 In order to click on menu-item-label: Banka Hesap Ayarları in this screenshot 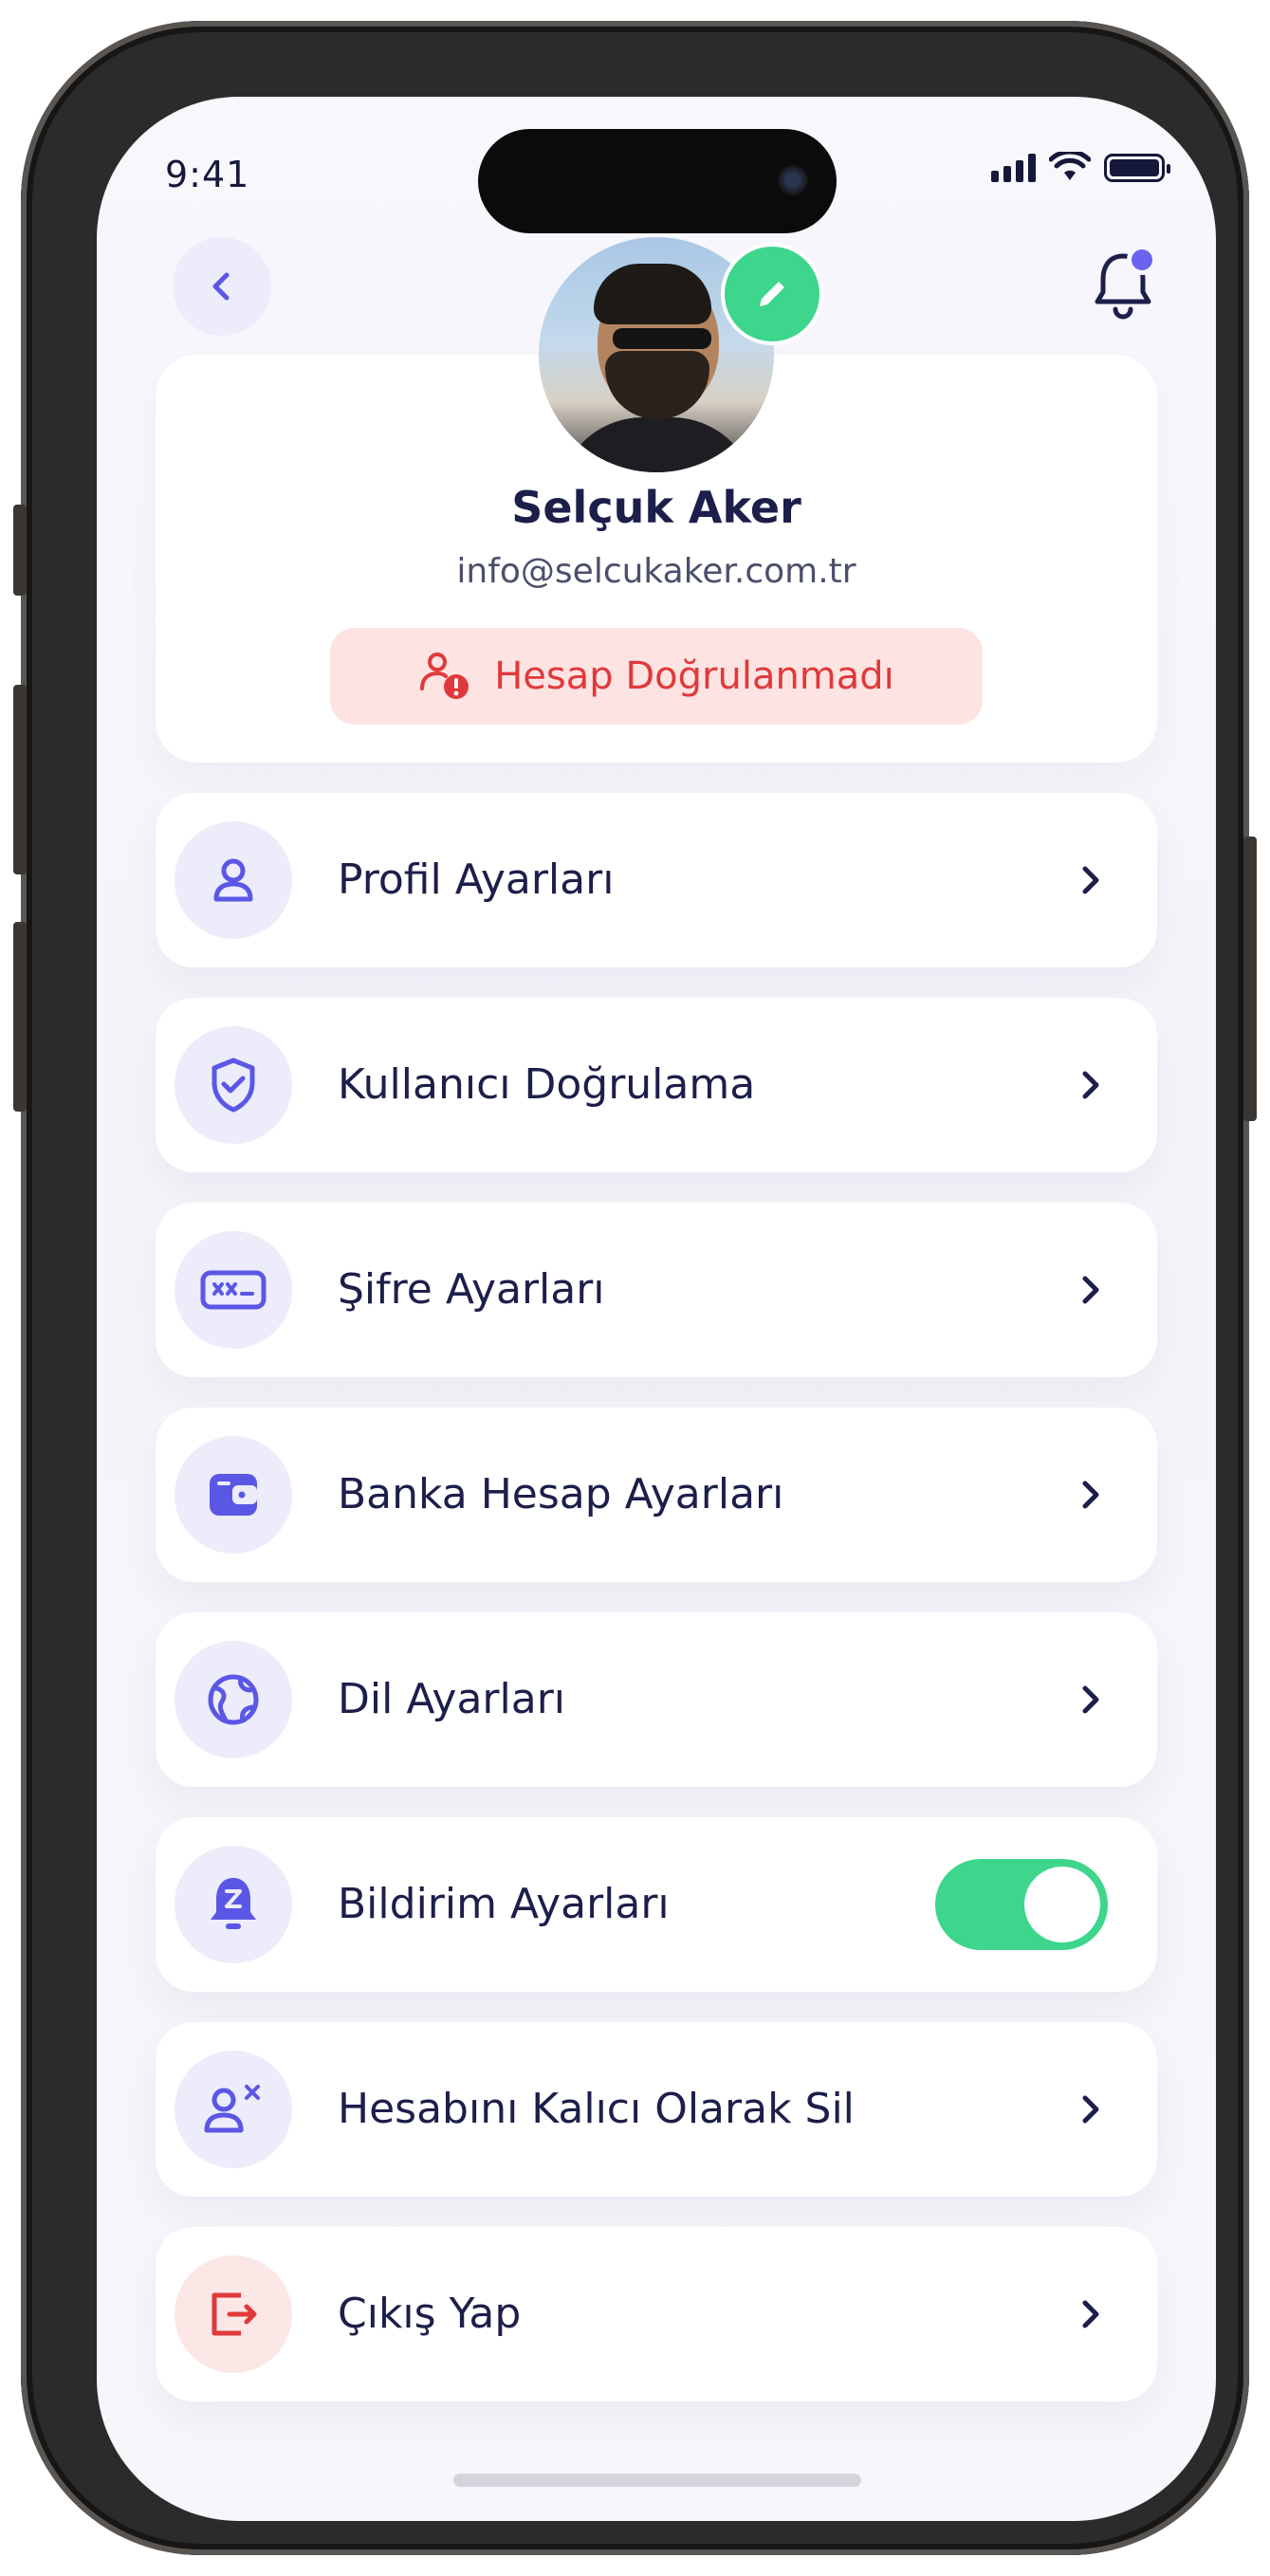, I will do `click(561, 1494)`.